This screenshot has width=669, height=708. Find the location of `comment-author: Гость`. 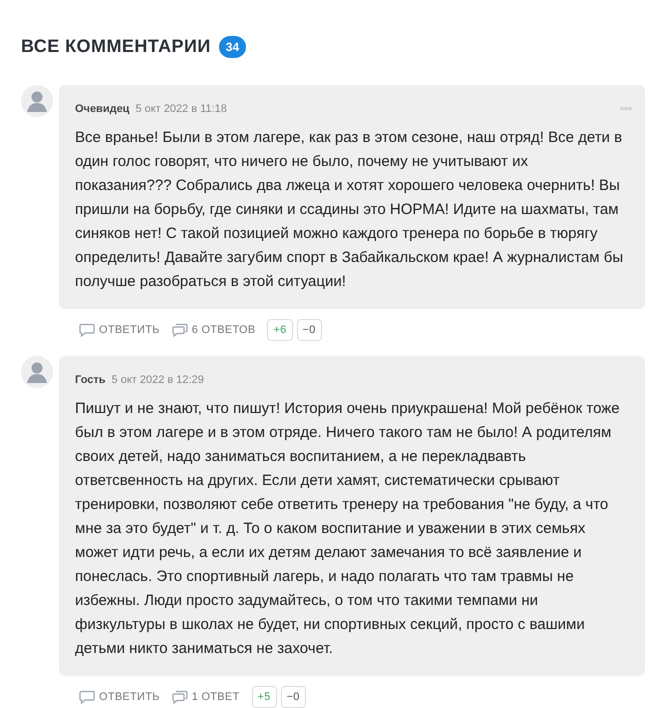

comment-author: Гость is located at coordinates (90, 380).